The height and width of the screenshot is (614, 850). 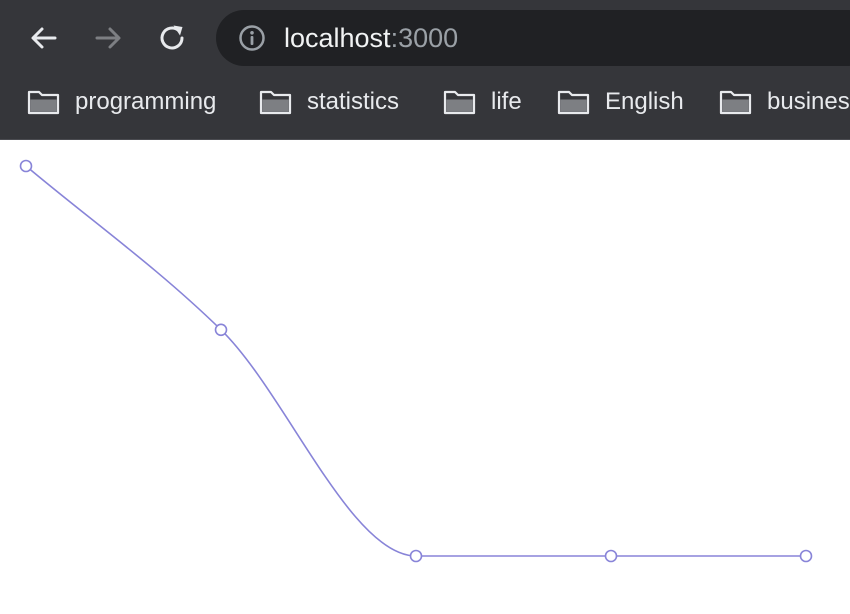 I want to click on bookmark-programming: programming, so click(x=121, y=102).